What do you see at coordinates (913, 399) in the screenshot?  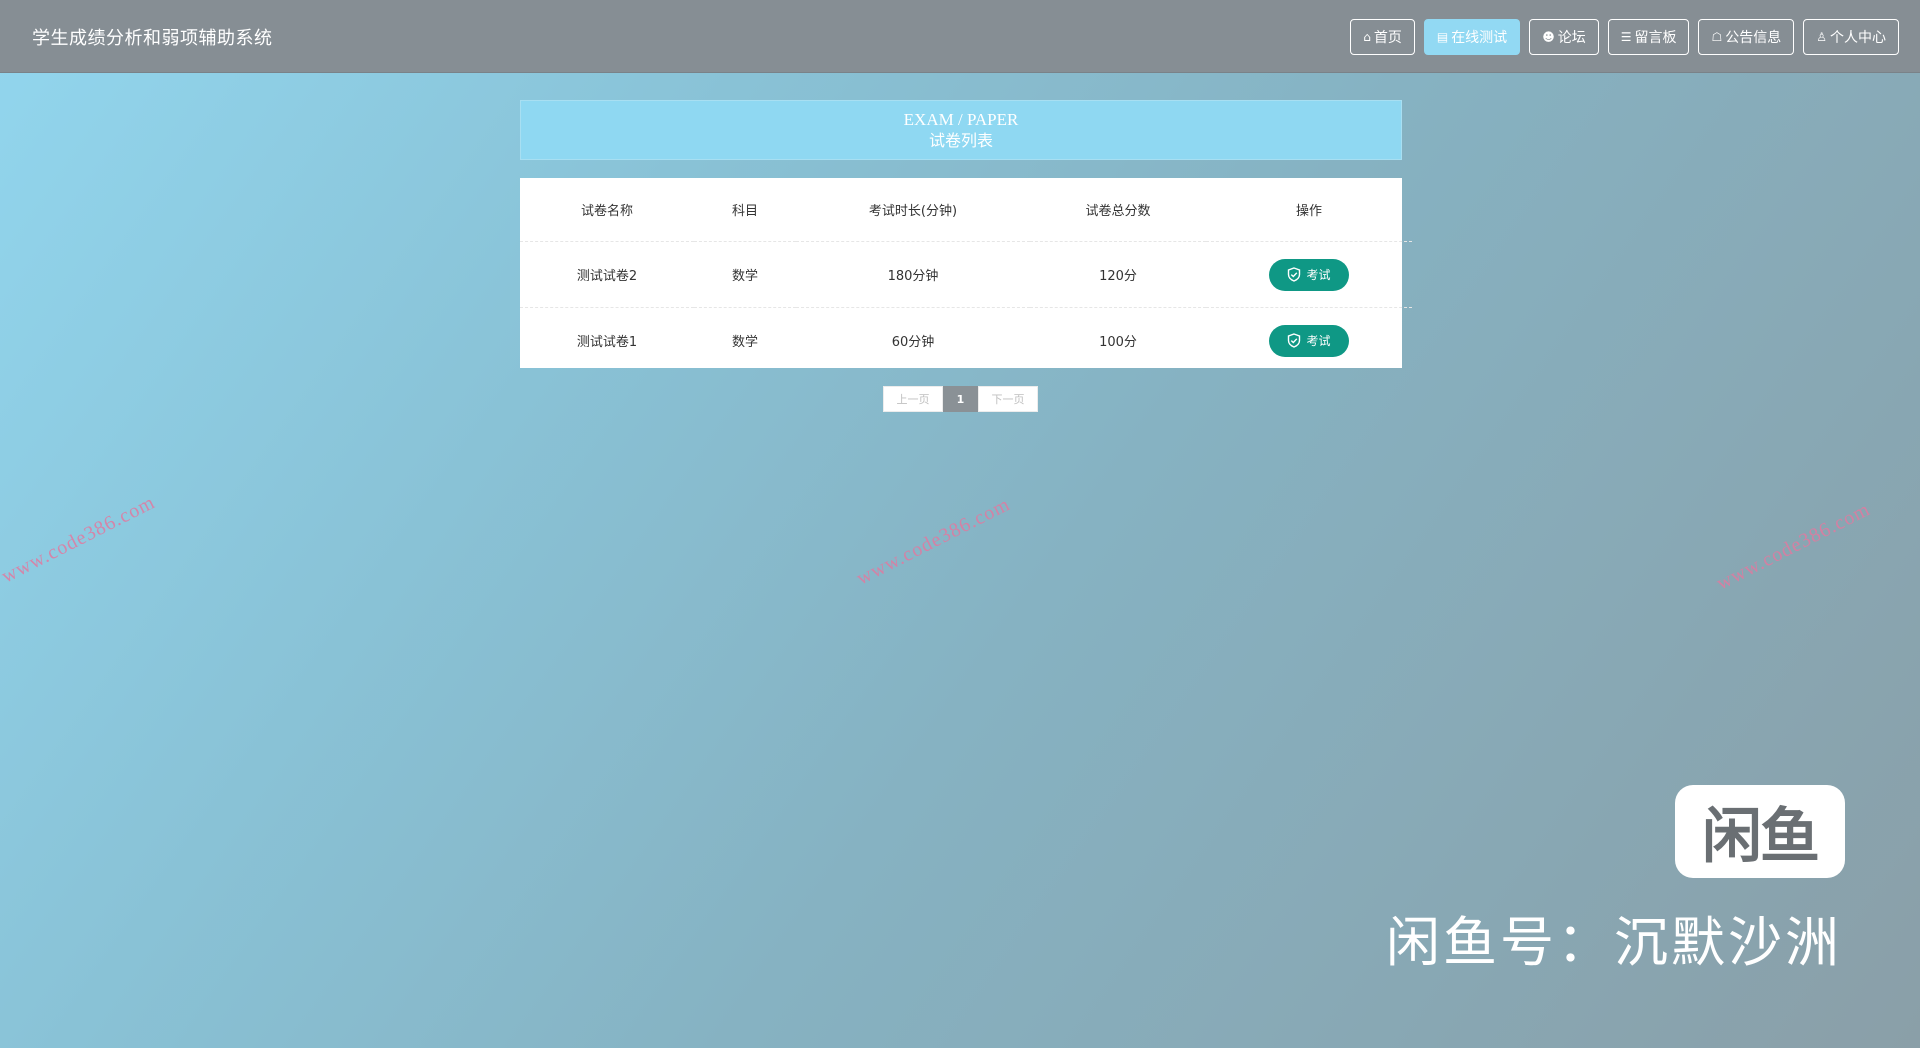 I see `prev-page-button: 上一页` at bounding box center [913, 399].